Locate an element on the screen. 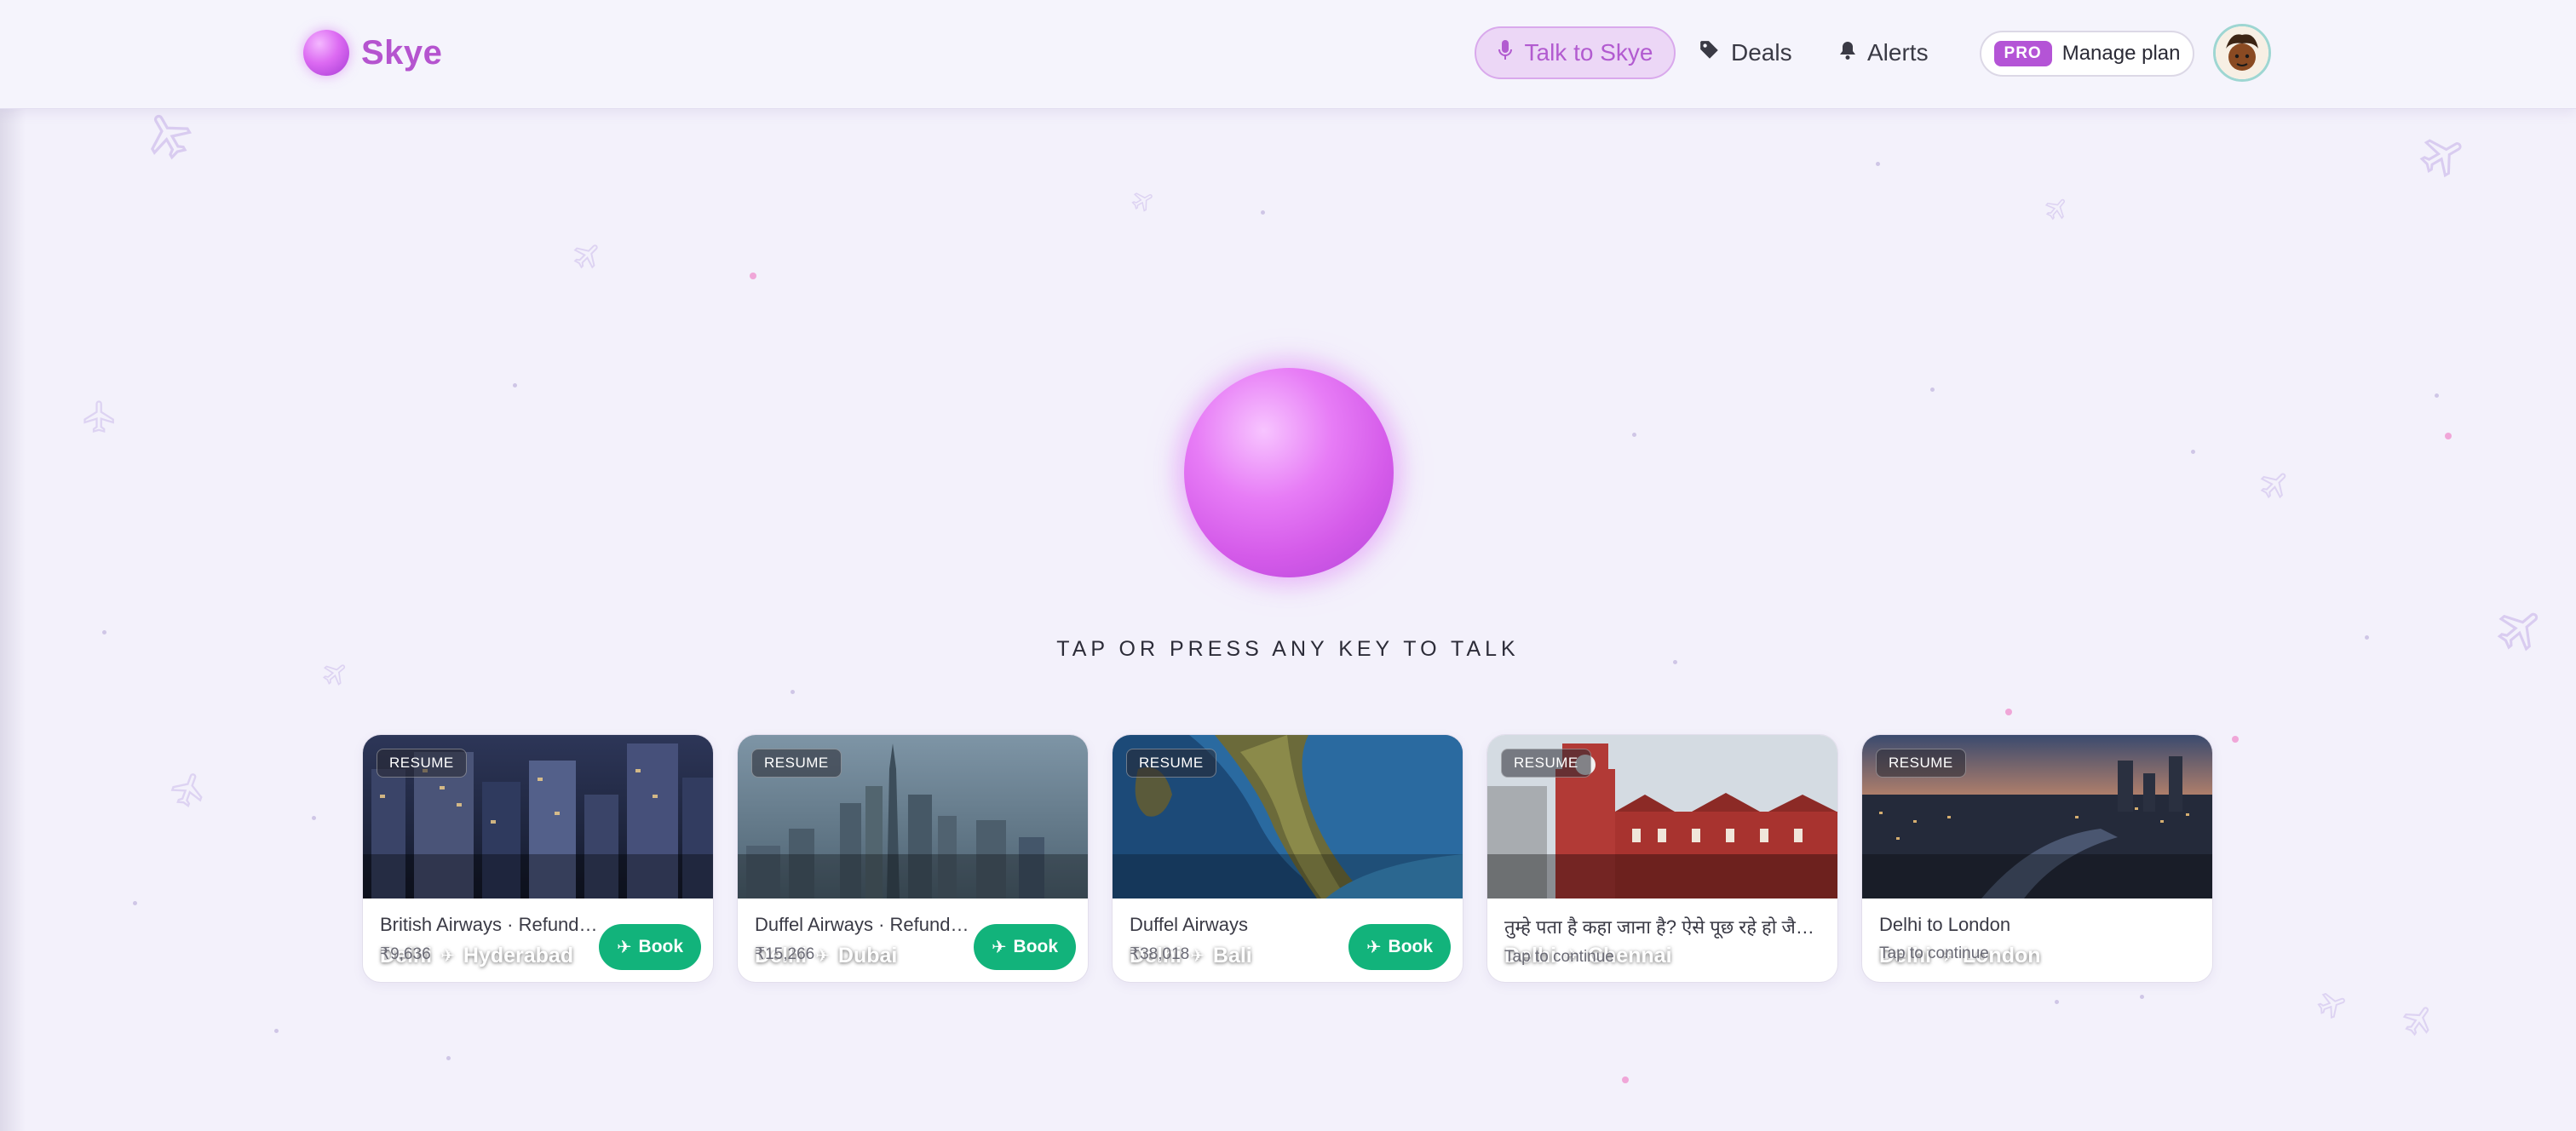 The image size is (2576, 1131). tap-to-talk-prompt: TAP OR PRESS ANY KEY TO TALK is located at coordinates (1288, 649).